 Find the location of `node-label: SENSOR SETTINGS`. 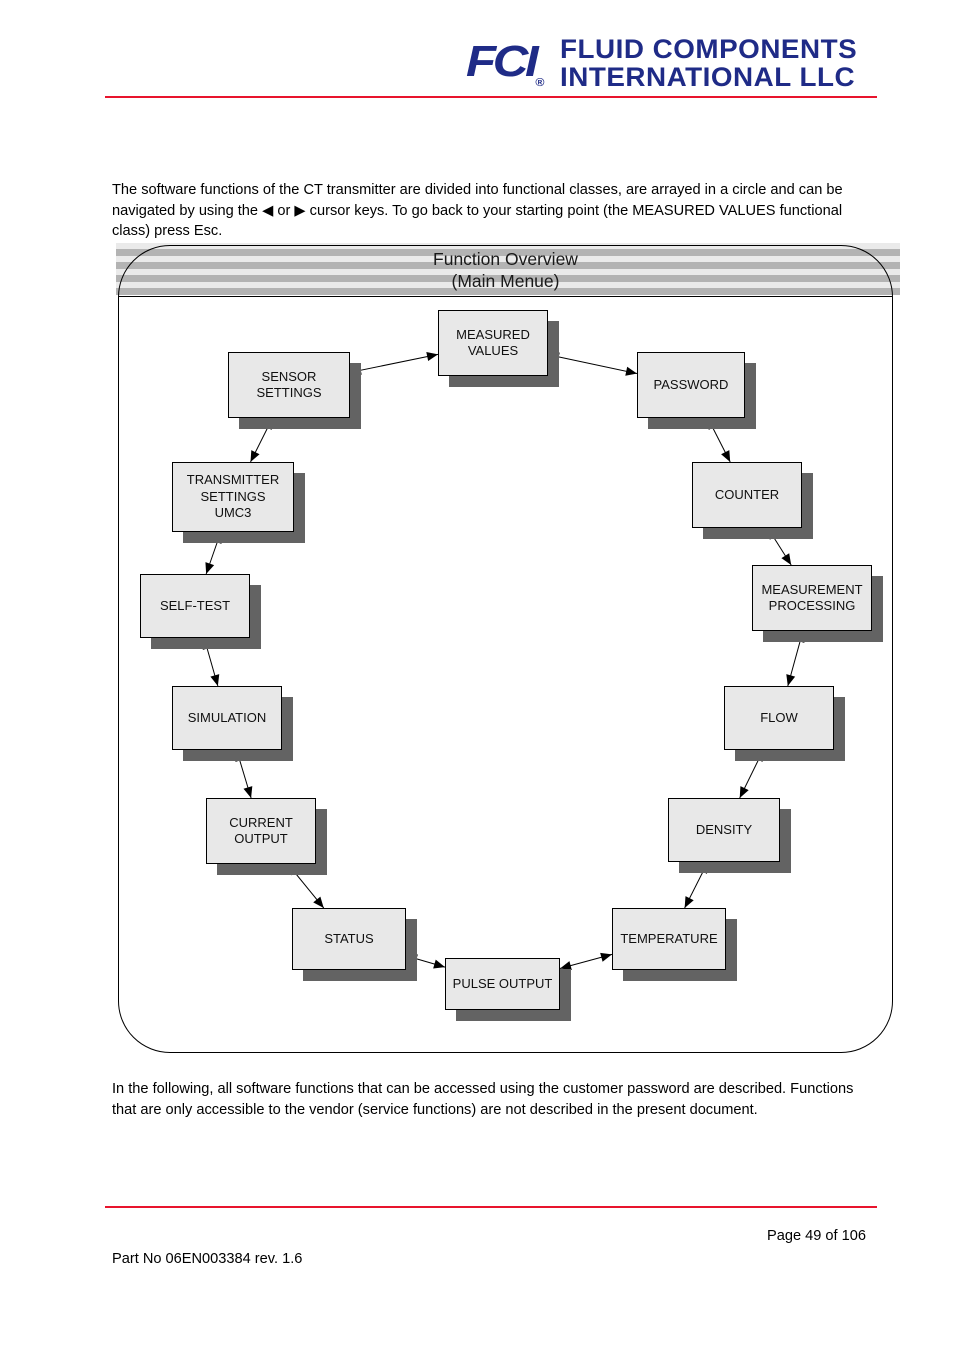

node-label: SENSOR SETTINGS is located at coordinates (289, 384).